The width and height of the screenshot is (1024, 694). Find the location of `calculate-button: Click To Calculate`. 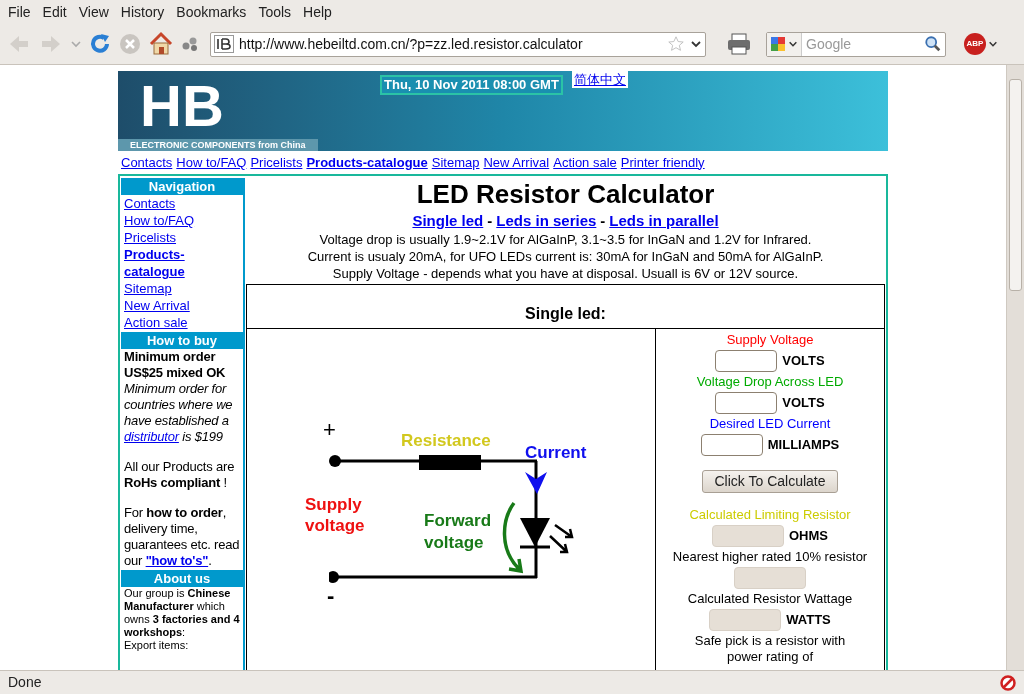

calculate-button: Click To Calculate is located at coordinates (770, 481).